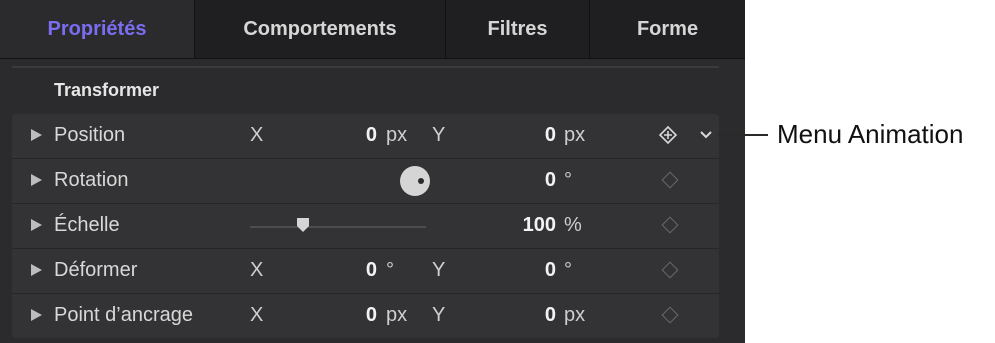  Describe the element at coordinates (568, 270) in the screenshot. I see `y-unit: °` at that location.